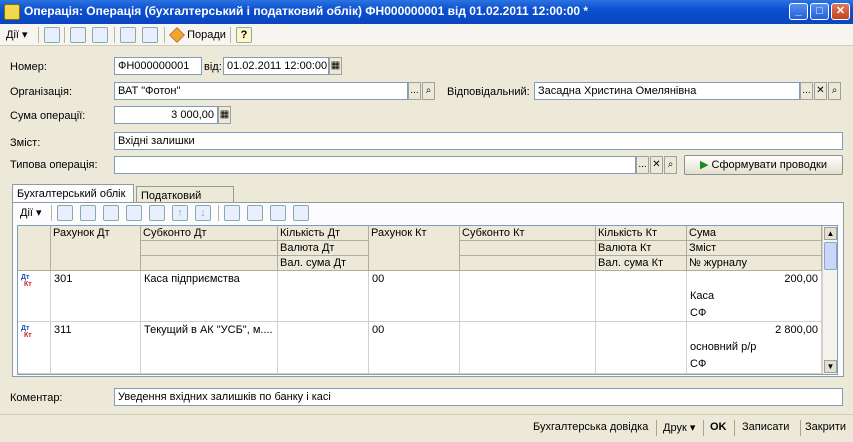  I want to click on chevron-down-icon: ▾, so click(25, 35).